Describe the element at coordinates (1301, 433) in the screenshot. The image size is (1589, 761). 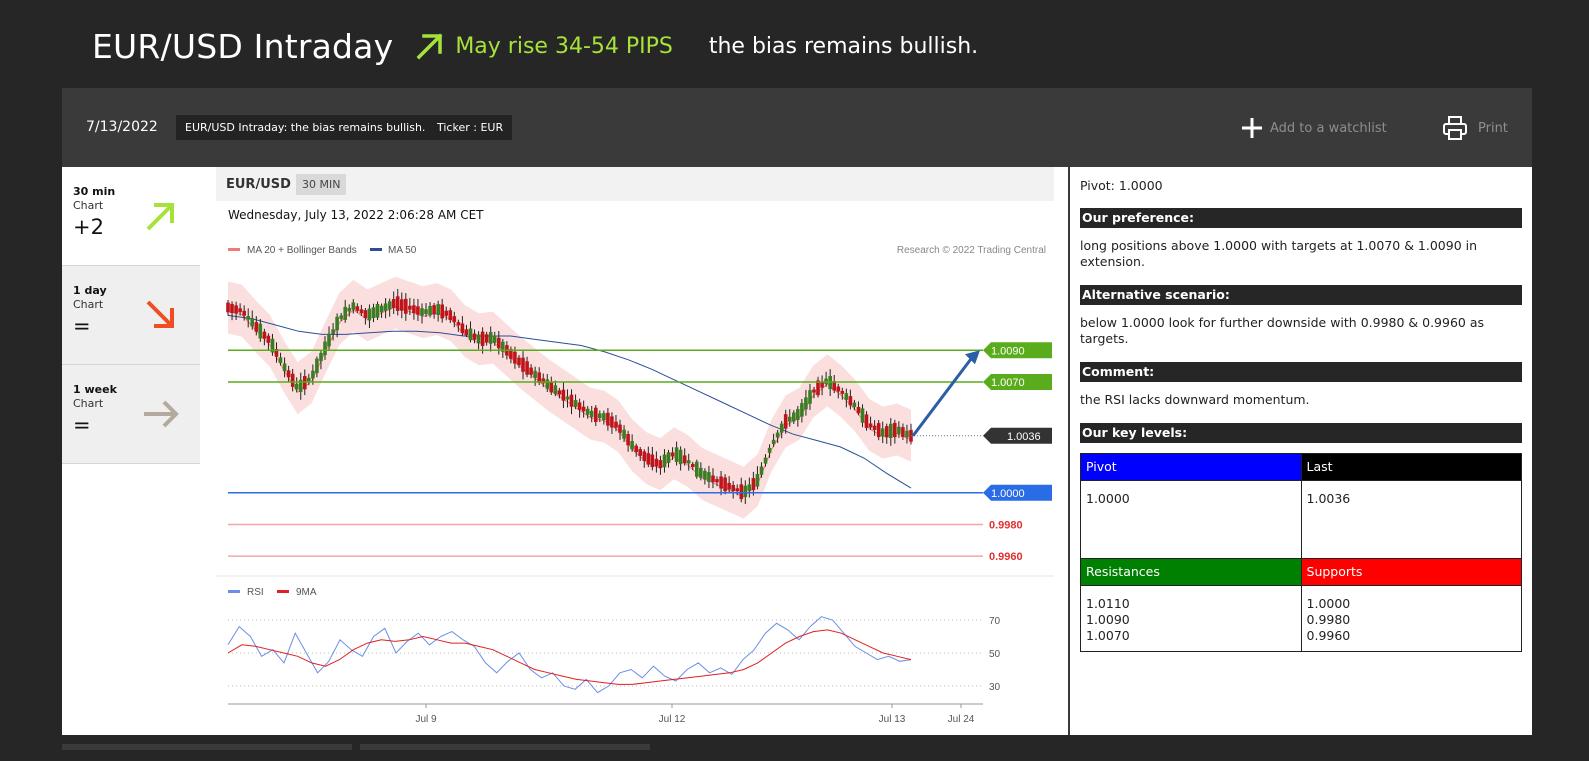
I see `key-levels-heading: Our key levels:` at that location.